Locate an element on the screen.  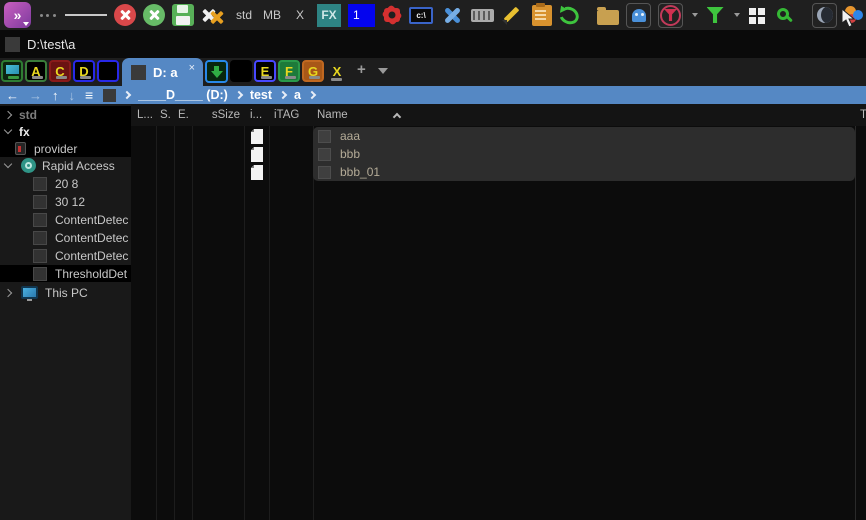
sidebar-item-fx: fx is located at coordinates (65, 131).